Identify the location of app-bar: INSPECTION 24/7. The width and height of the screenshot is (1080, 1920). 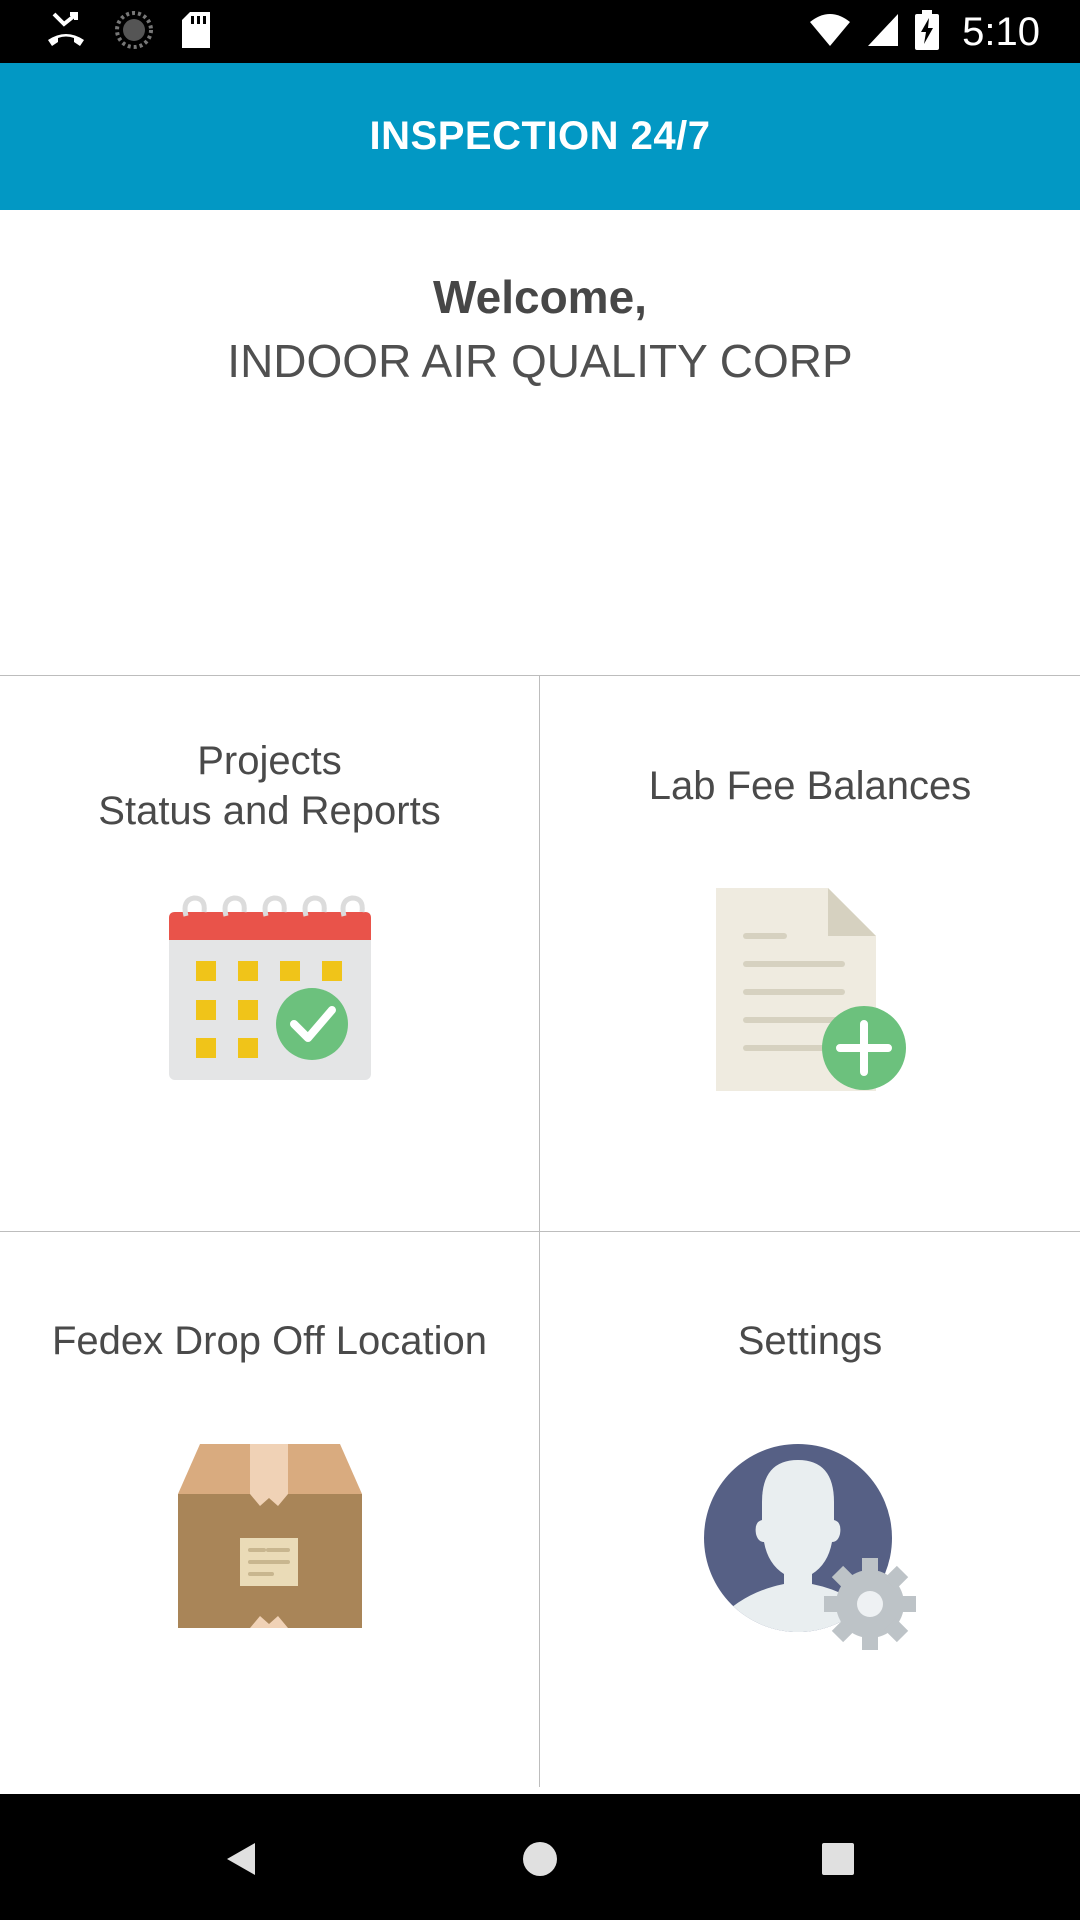
(540, 136).